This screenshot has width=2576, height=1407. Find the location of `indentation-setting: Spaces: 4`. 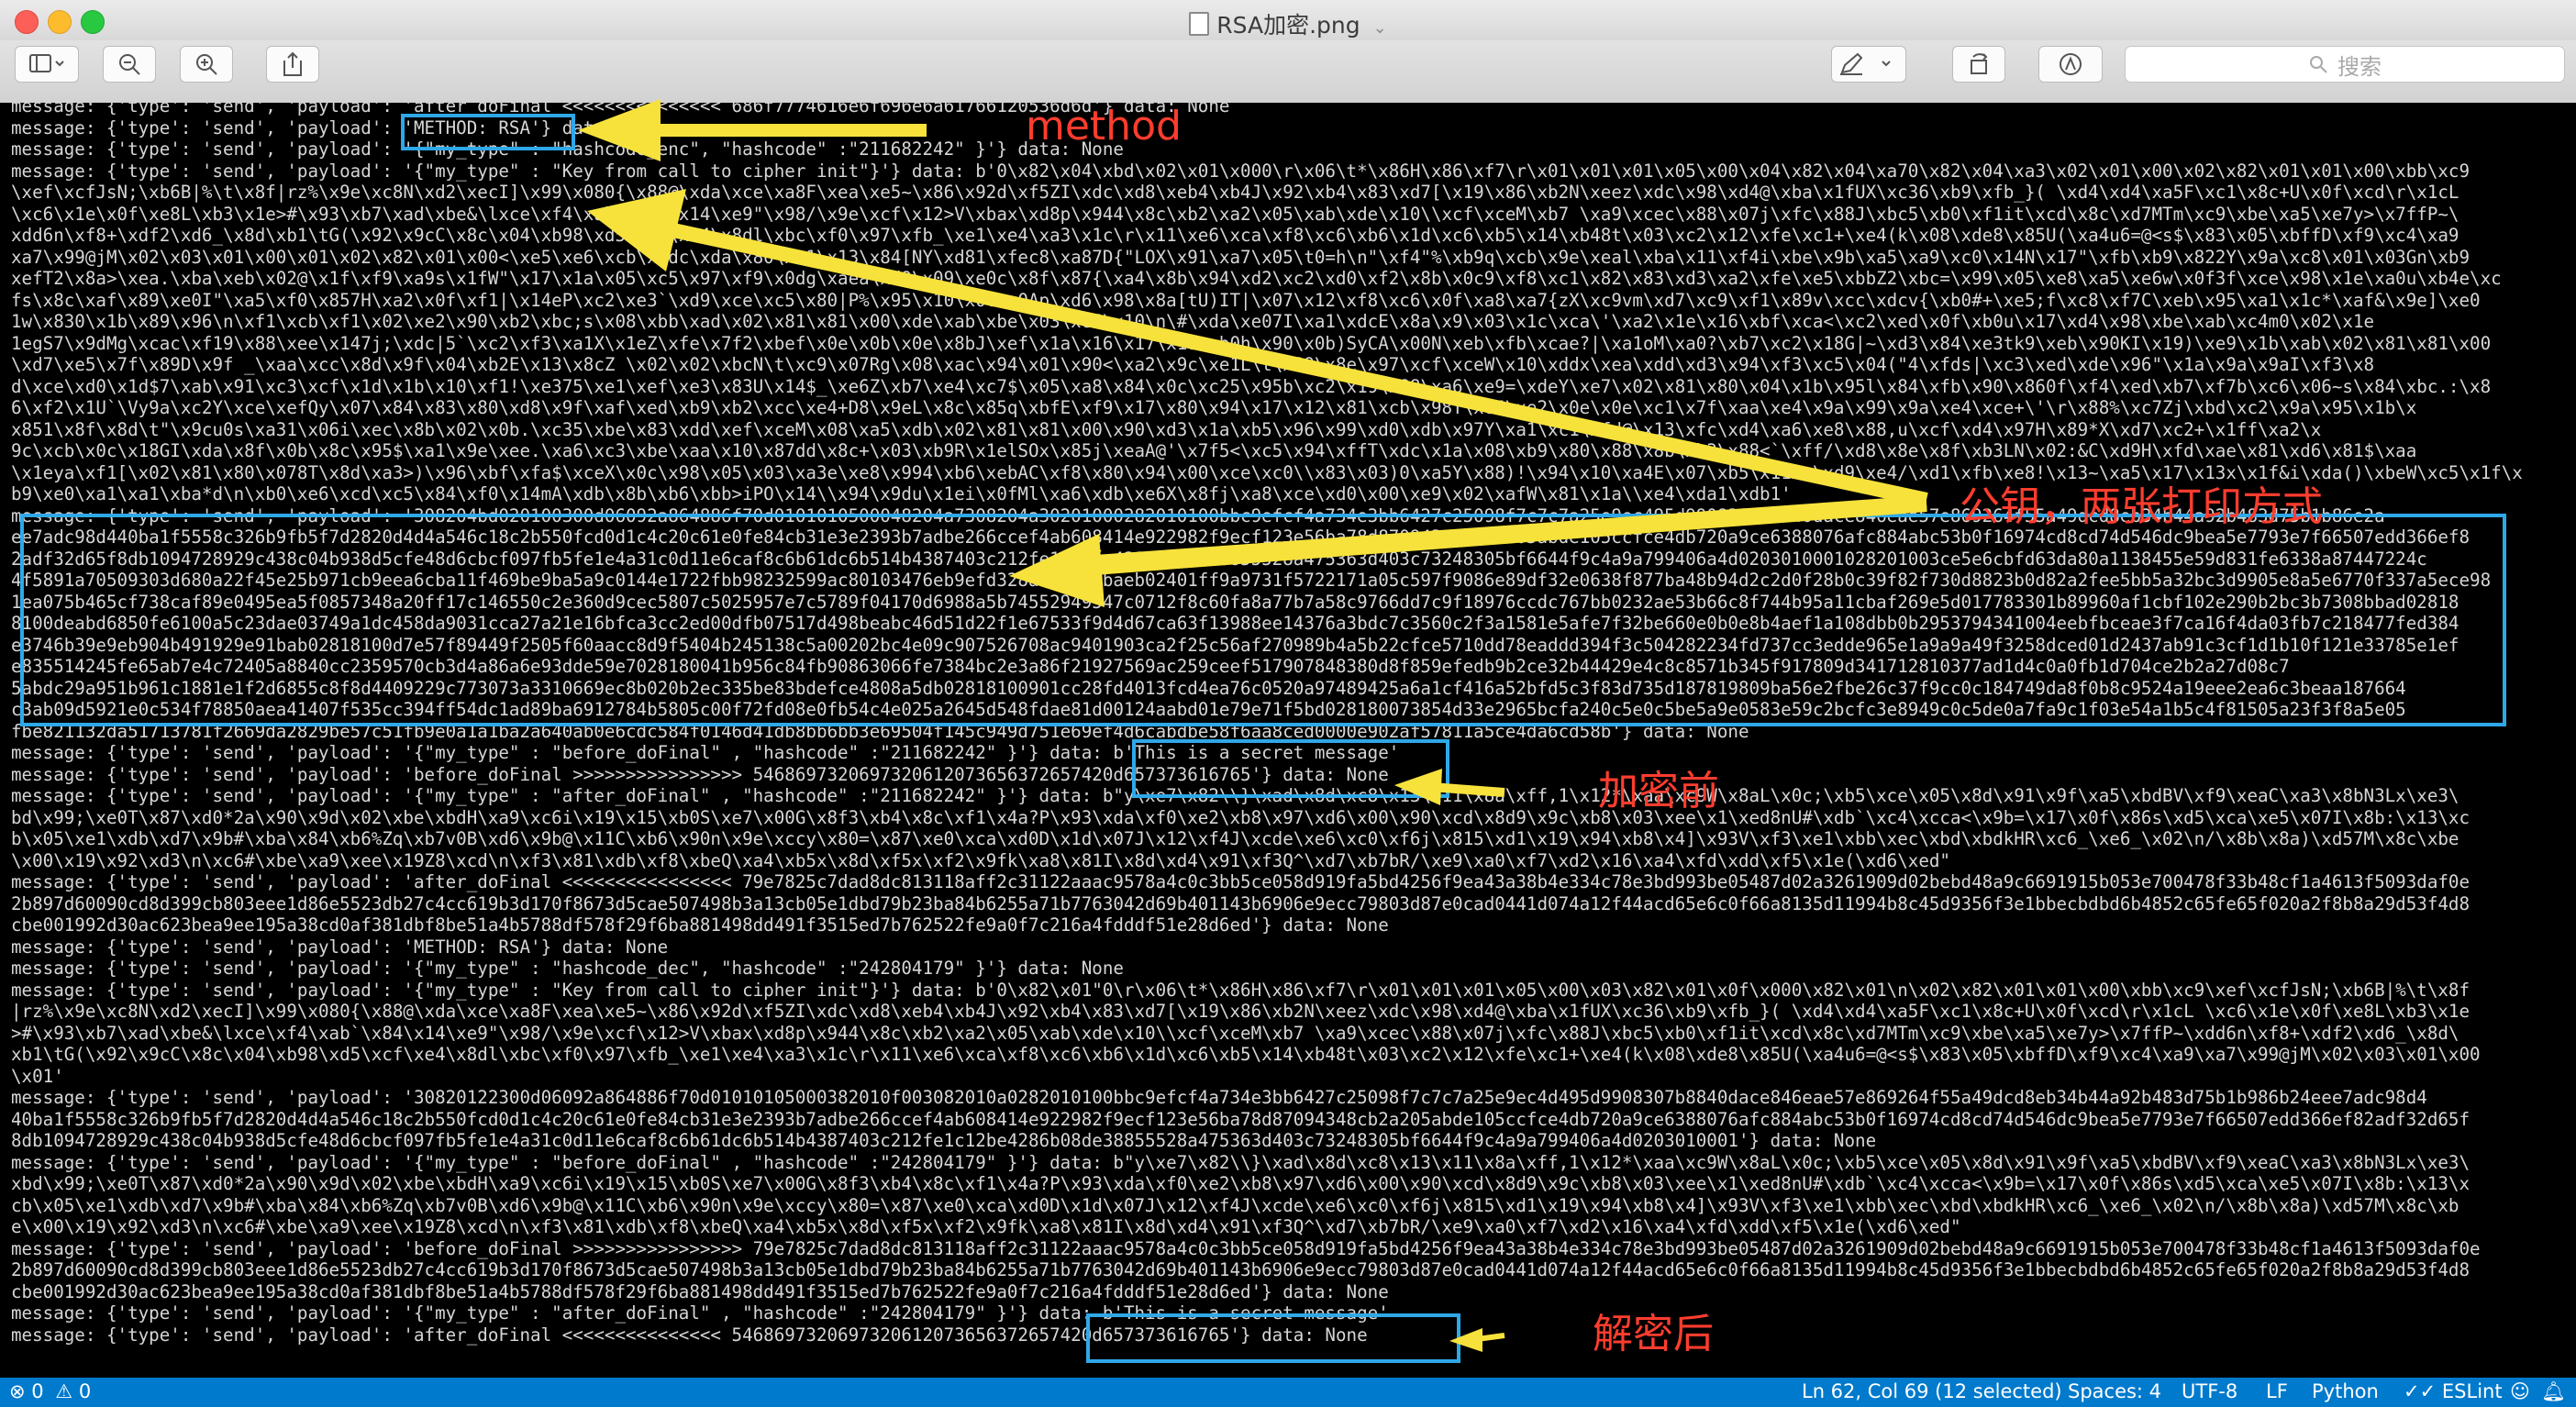

indentation-setting: Spaces: 4 is located at coordinates (2114, 1391).